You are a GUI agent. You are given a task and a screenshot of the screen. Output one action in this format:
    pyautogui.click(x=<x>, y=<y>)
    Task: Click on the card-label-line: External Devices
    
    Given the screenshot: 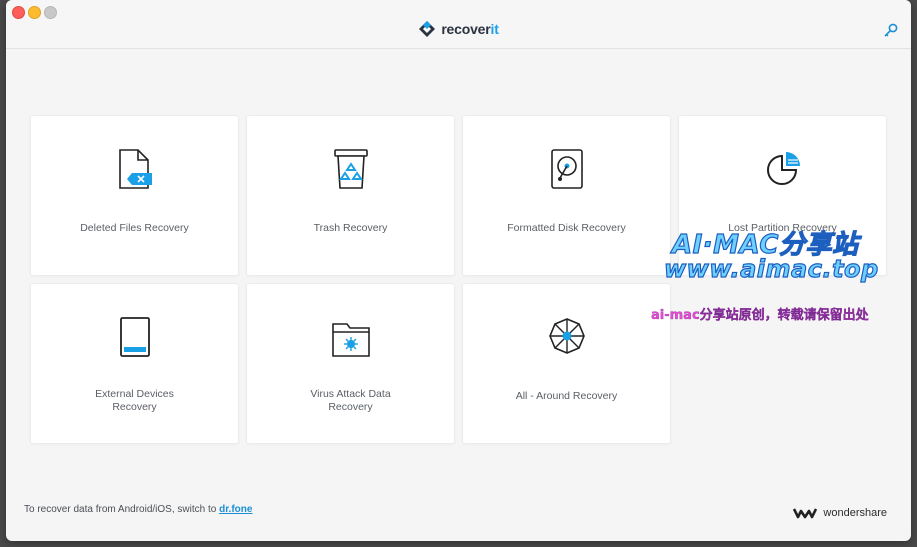 What is the action you would take?
    pyautogui.click(x=134, y=394)
    